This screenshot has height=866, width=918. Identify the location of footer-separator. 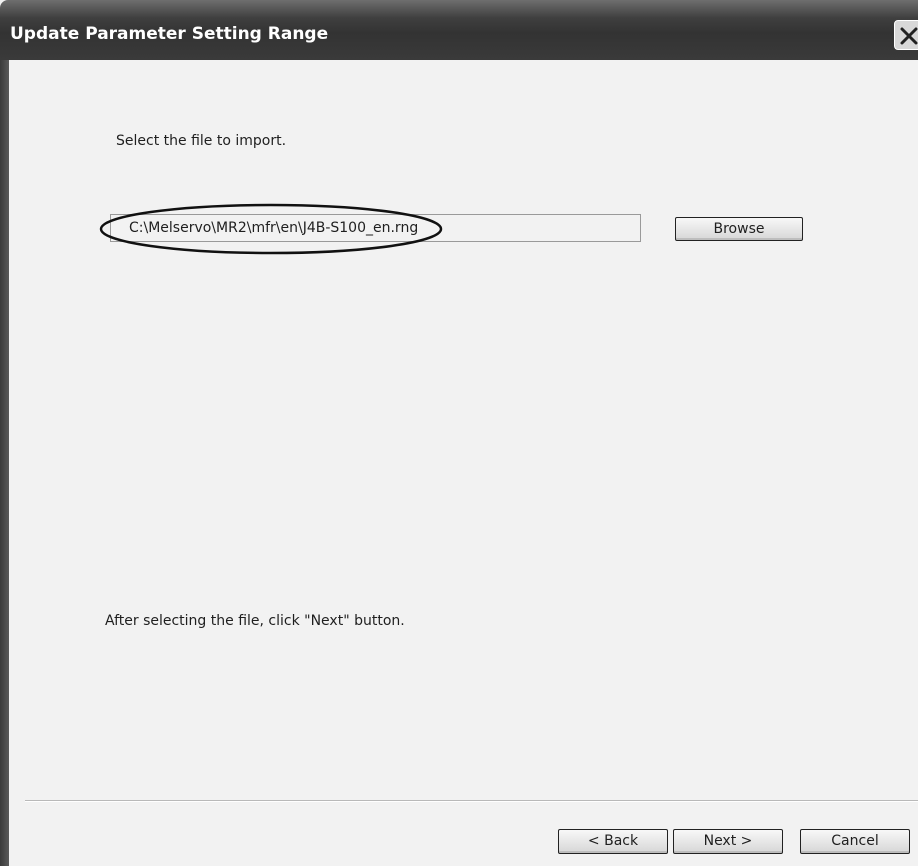
(471, 801).